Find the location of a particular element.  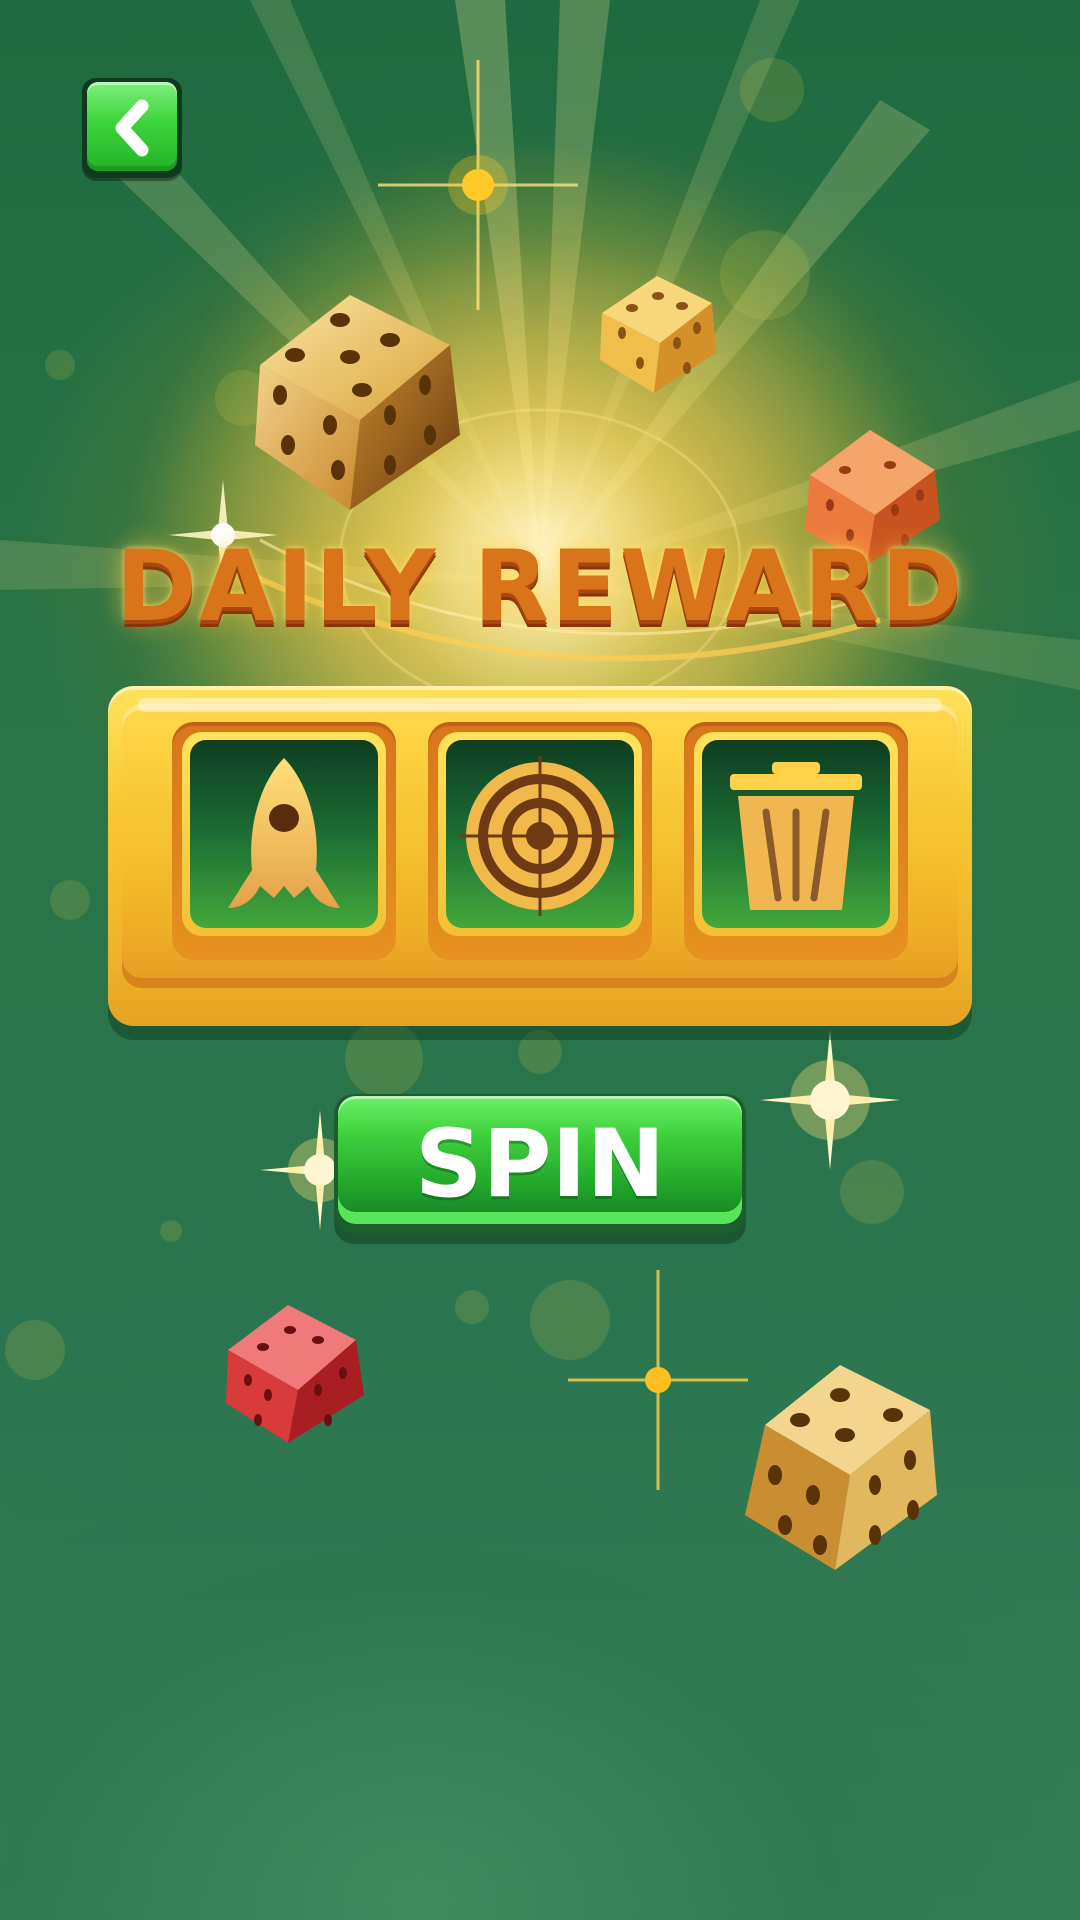

spin-button-label: SPIN is located at coordinates (540, 1164).